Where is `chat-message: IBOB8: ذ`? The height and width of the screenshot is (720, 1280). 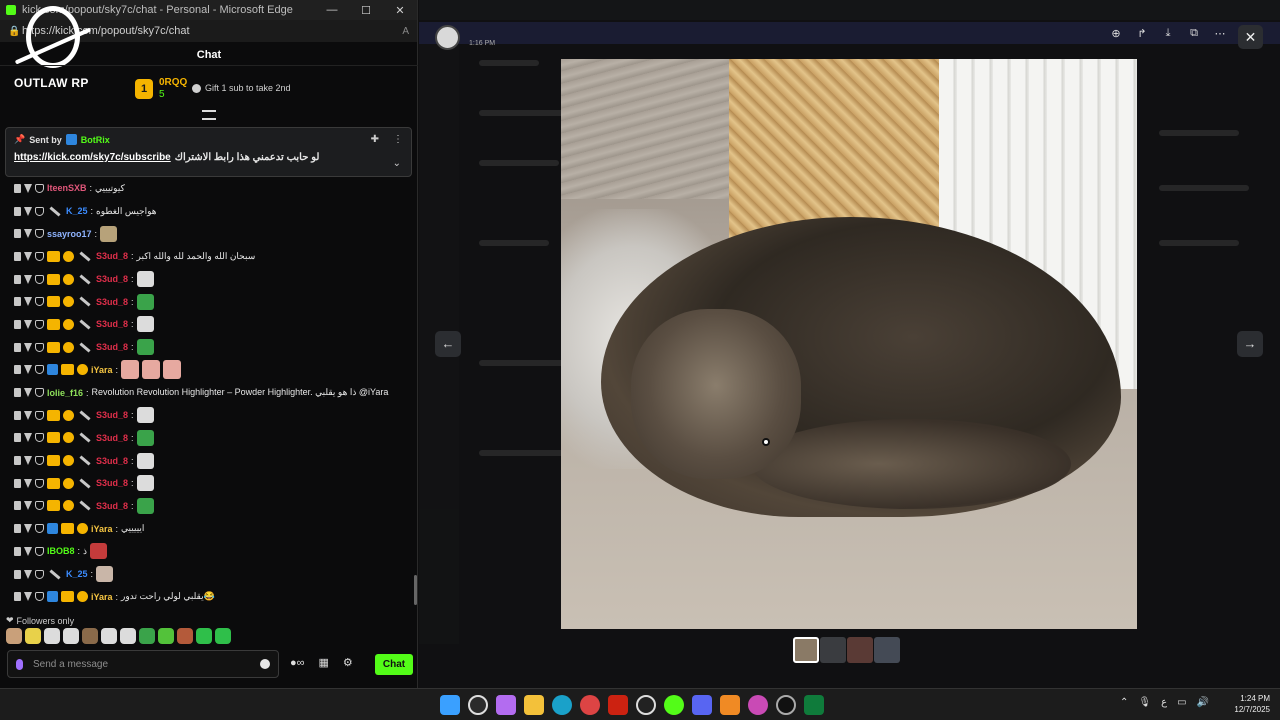 chat-message: IBOB8: ذ is located at coordinates (207, 551).